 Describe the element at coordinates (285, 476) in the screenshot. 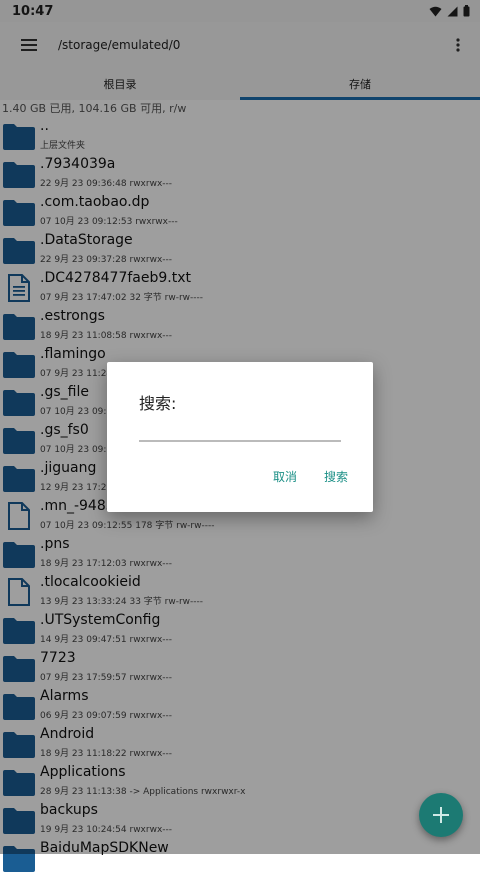

I see `cancel-button: 取消` at that location.